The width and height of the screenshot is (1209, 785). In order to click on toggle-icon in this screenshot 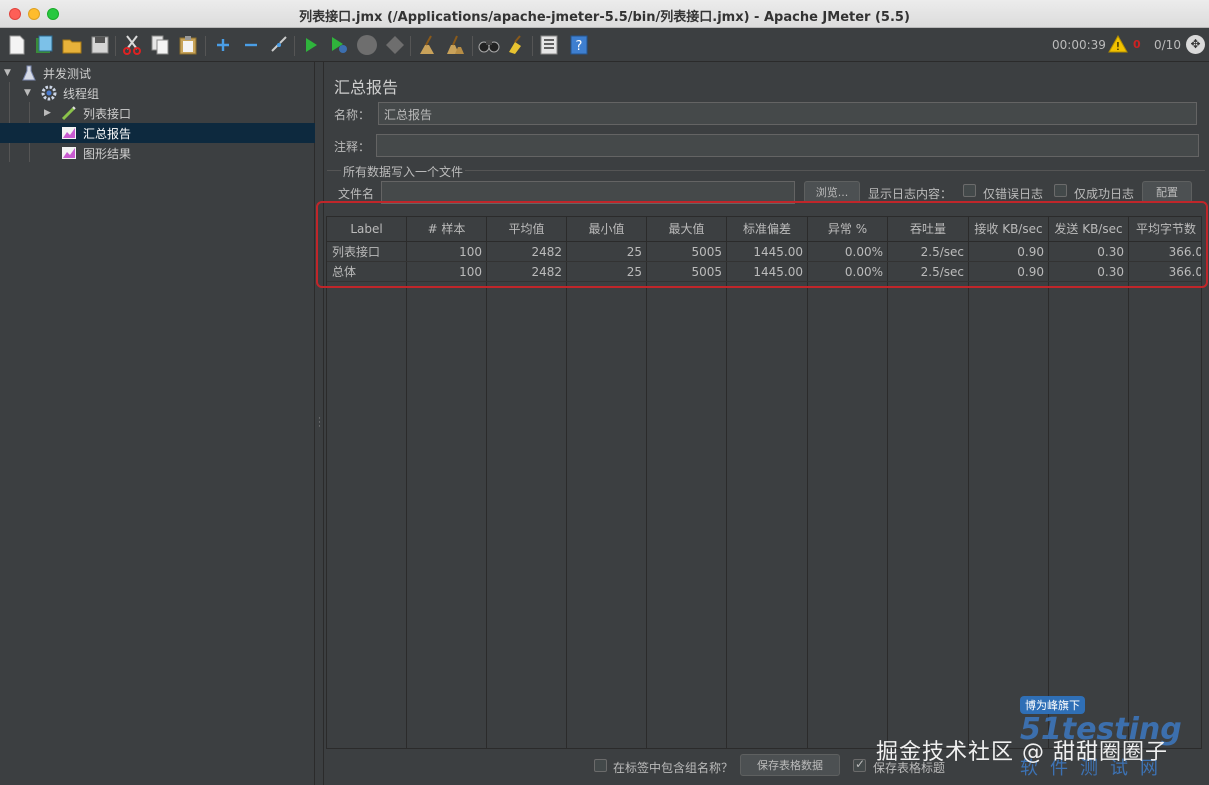, I will do `click(279, 45)`.